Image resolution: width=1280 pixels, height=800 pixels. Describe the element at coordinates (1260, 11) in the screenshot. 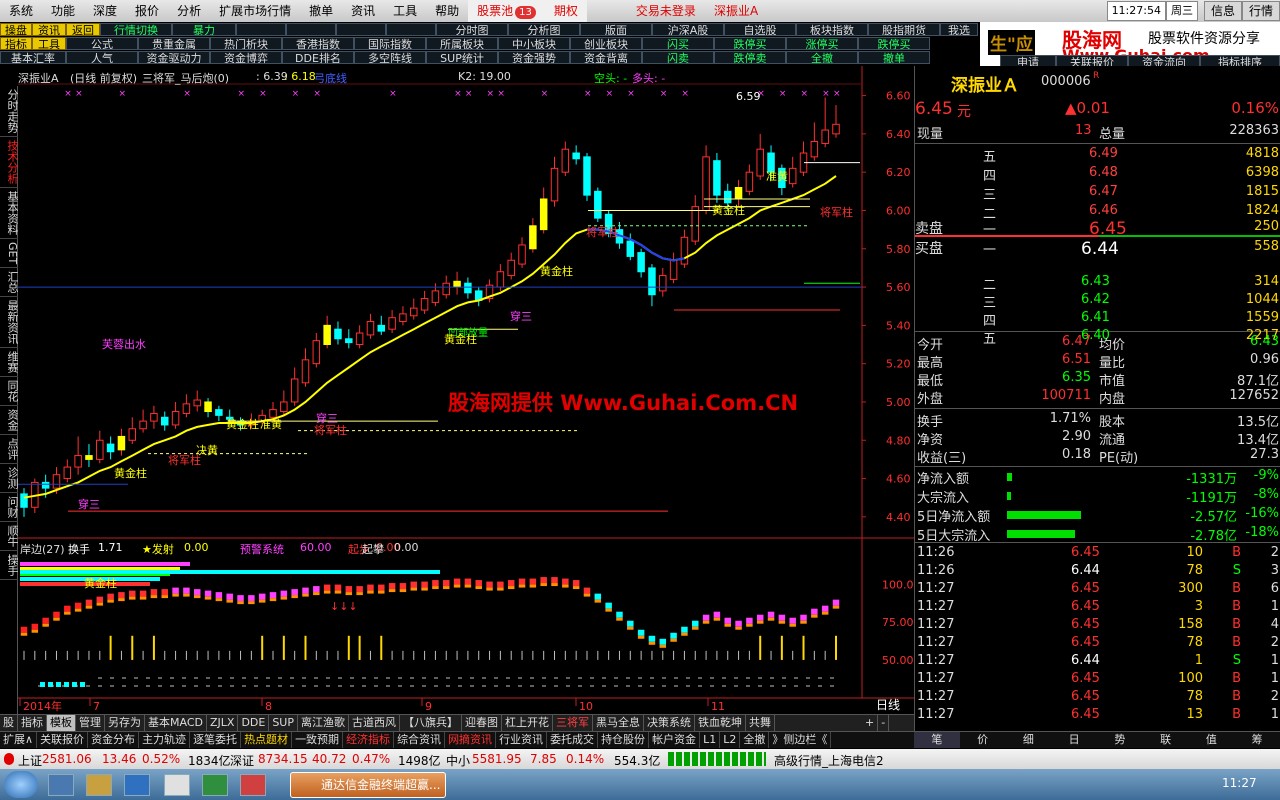

I see `quote-button: 行情` at that location.